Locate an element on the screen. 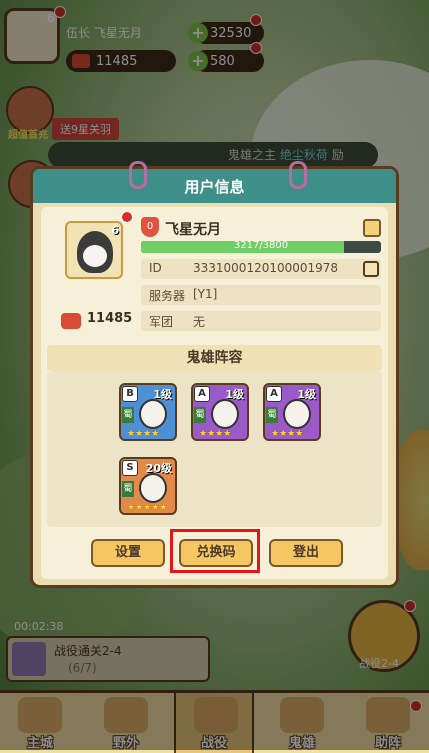 This screenshot has width=429, height=753. player-avatar: 6 is located at coordinates (94, 250).